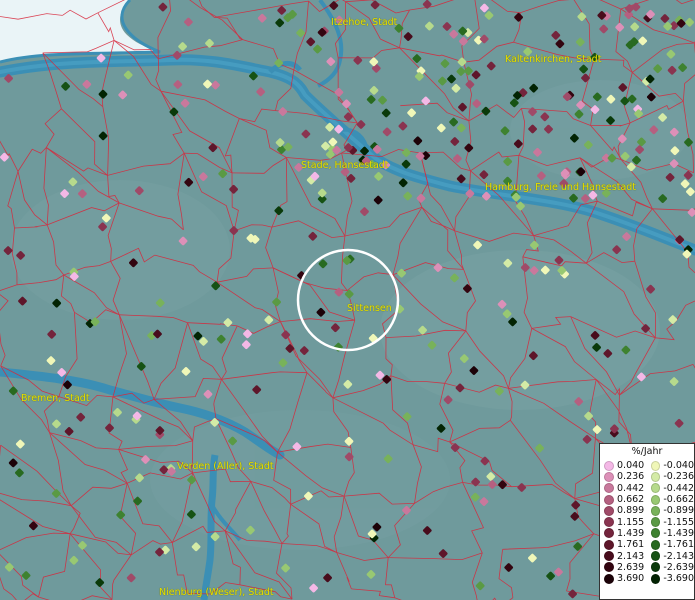 Image resolution: width=695 pixels, height=600 pixels. Describe the element at coordinates (631, 511) in the screenshot. I see `legend-label: 0.899` at that location.